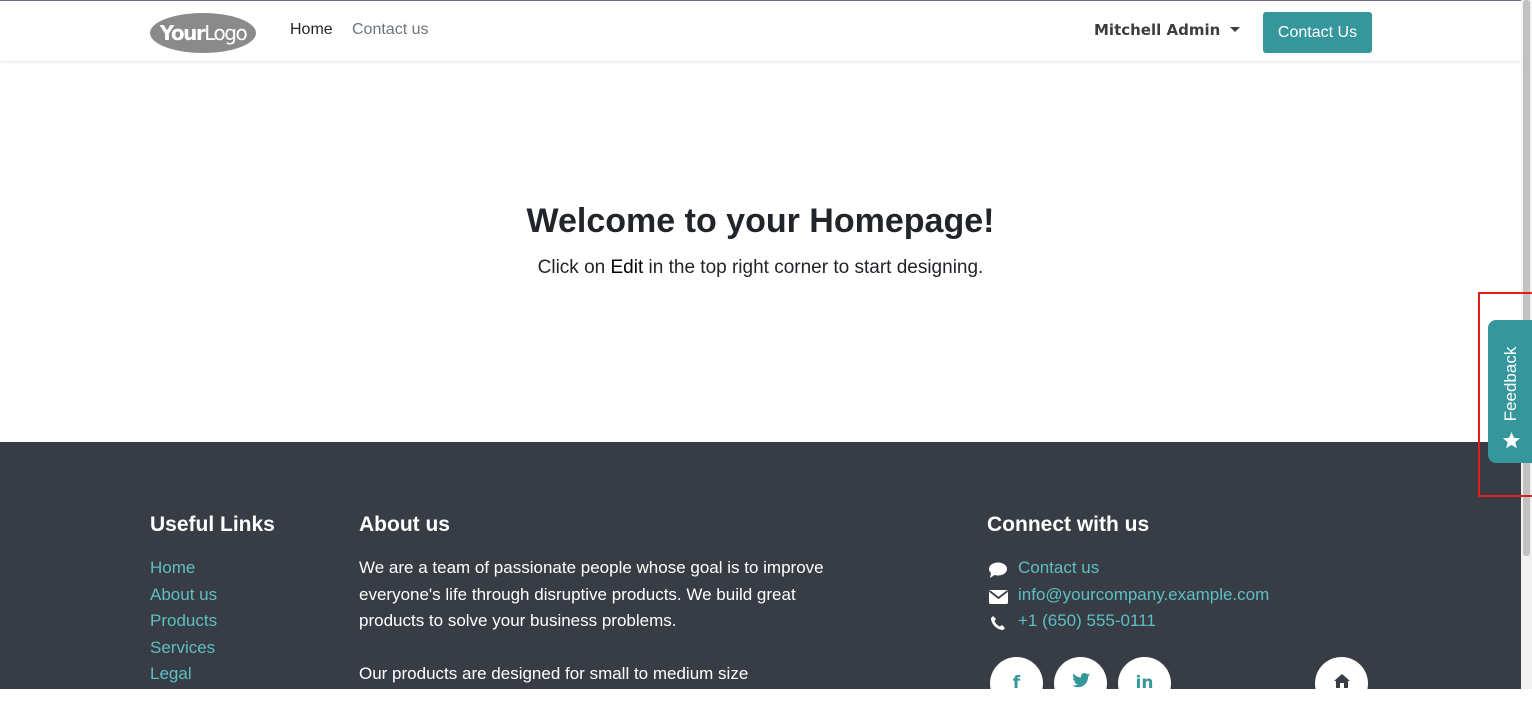  Describe the element at coordinates (1235, 29) in the screenshot. I see `caret-down-icon` at that location.